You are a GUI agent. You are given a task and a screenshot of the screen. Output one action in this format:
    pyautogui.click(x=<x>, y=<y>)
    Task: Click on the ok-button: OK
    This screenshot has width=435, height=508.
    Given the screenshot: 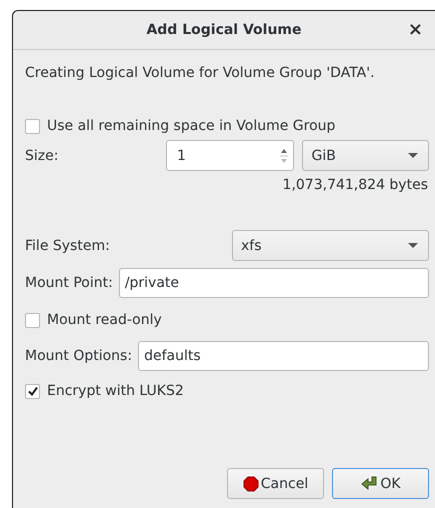 What is the action you would take?
    pyautogui.click(x=380, y=483)
    